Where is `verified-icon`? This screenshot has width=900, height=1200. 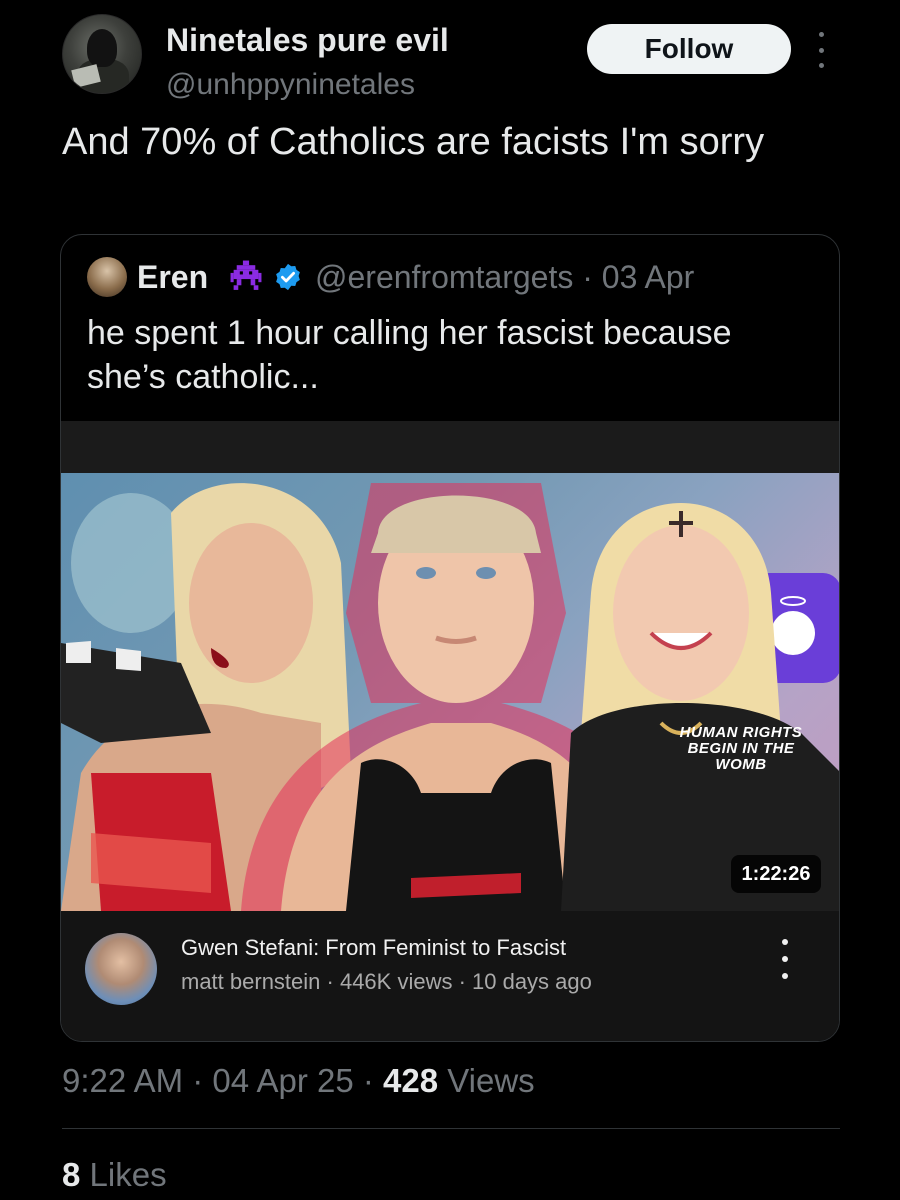
verified-icon is located at coordinates (288, 277).